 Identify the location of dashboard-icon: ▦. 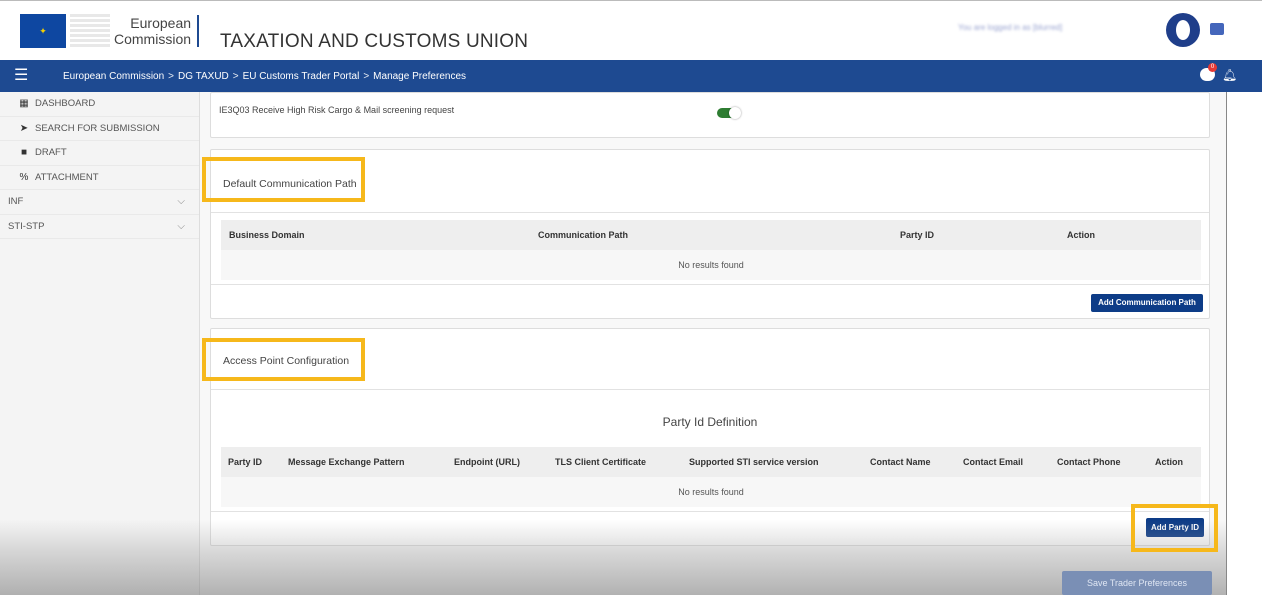
(24, 104).